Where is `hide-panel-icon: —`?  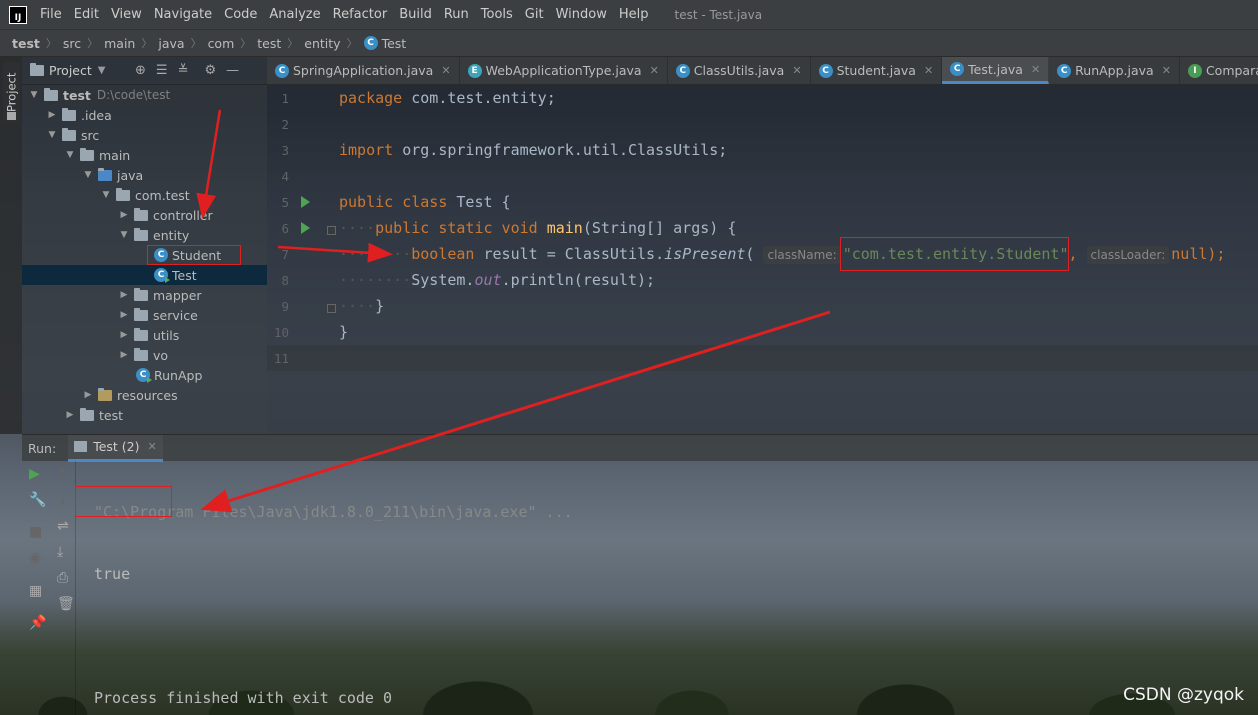 hide-panel-icon: — is located at coordinates (232, 70).